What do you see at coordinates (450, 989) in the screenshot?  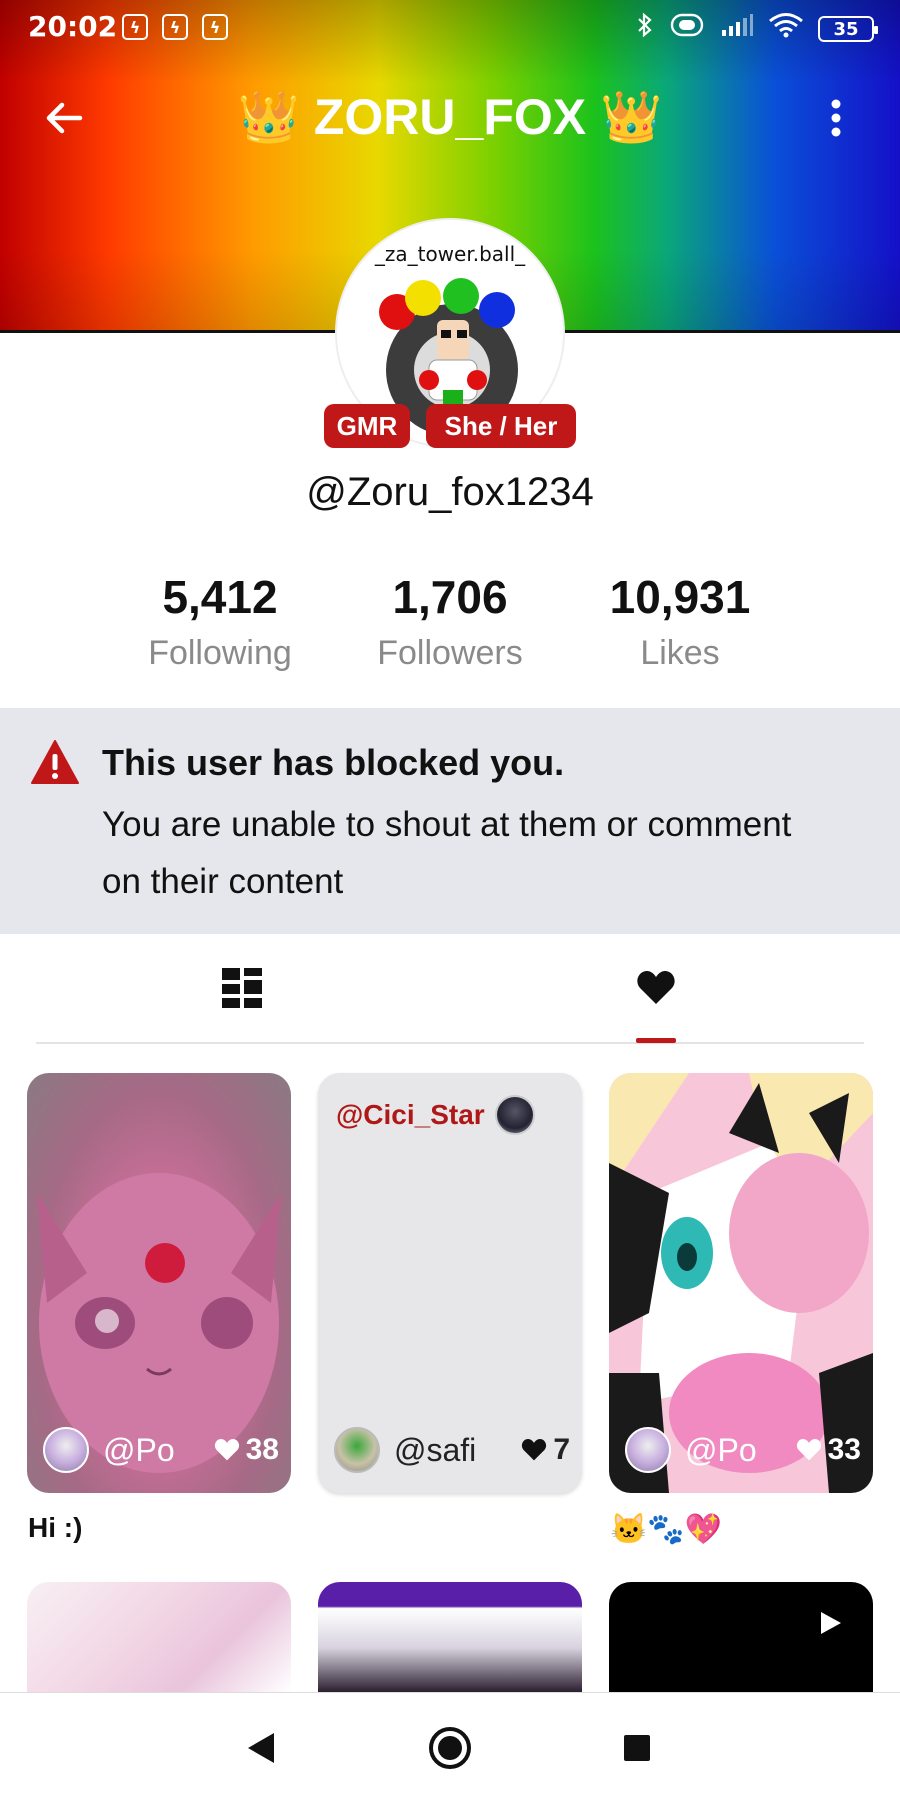 I see `content-tabs` at bounding box center [450, 989].